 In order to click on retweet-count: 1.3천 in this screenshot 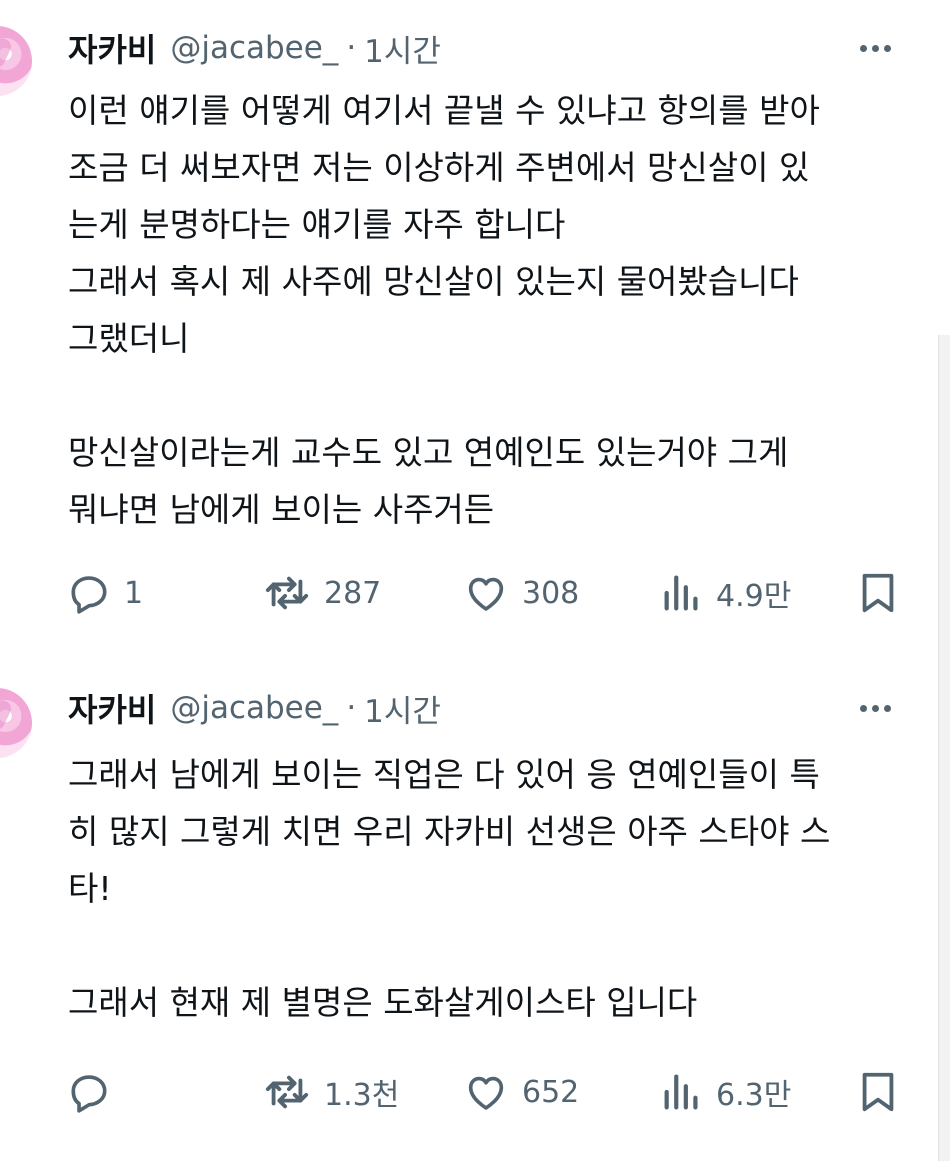, I will do `click(362, 1095)`.